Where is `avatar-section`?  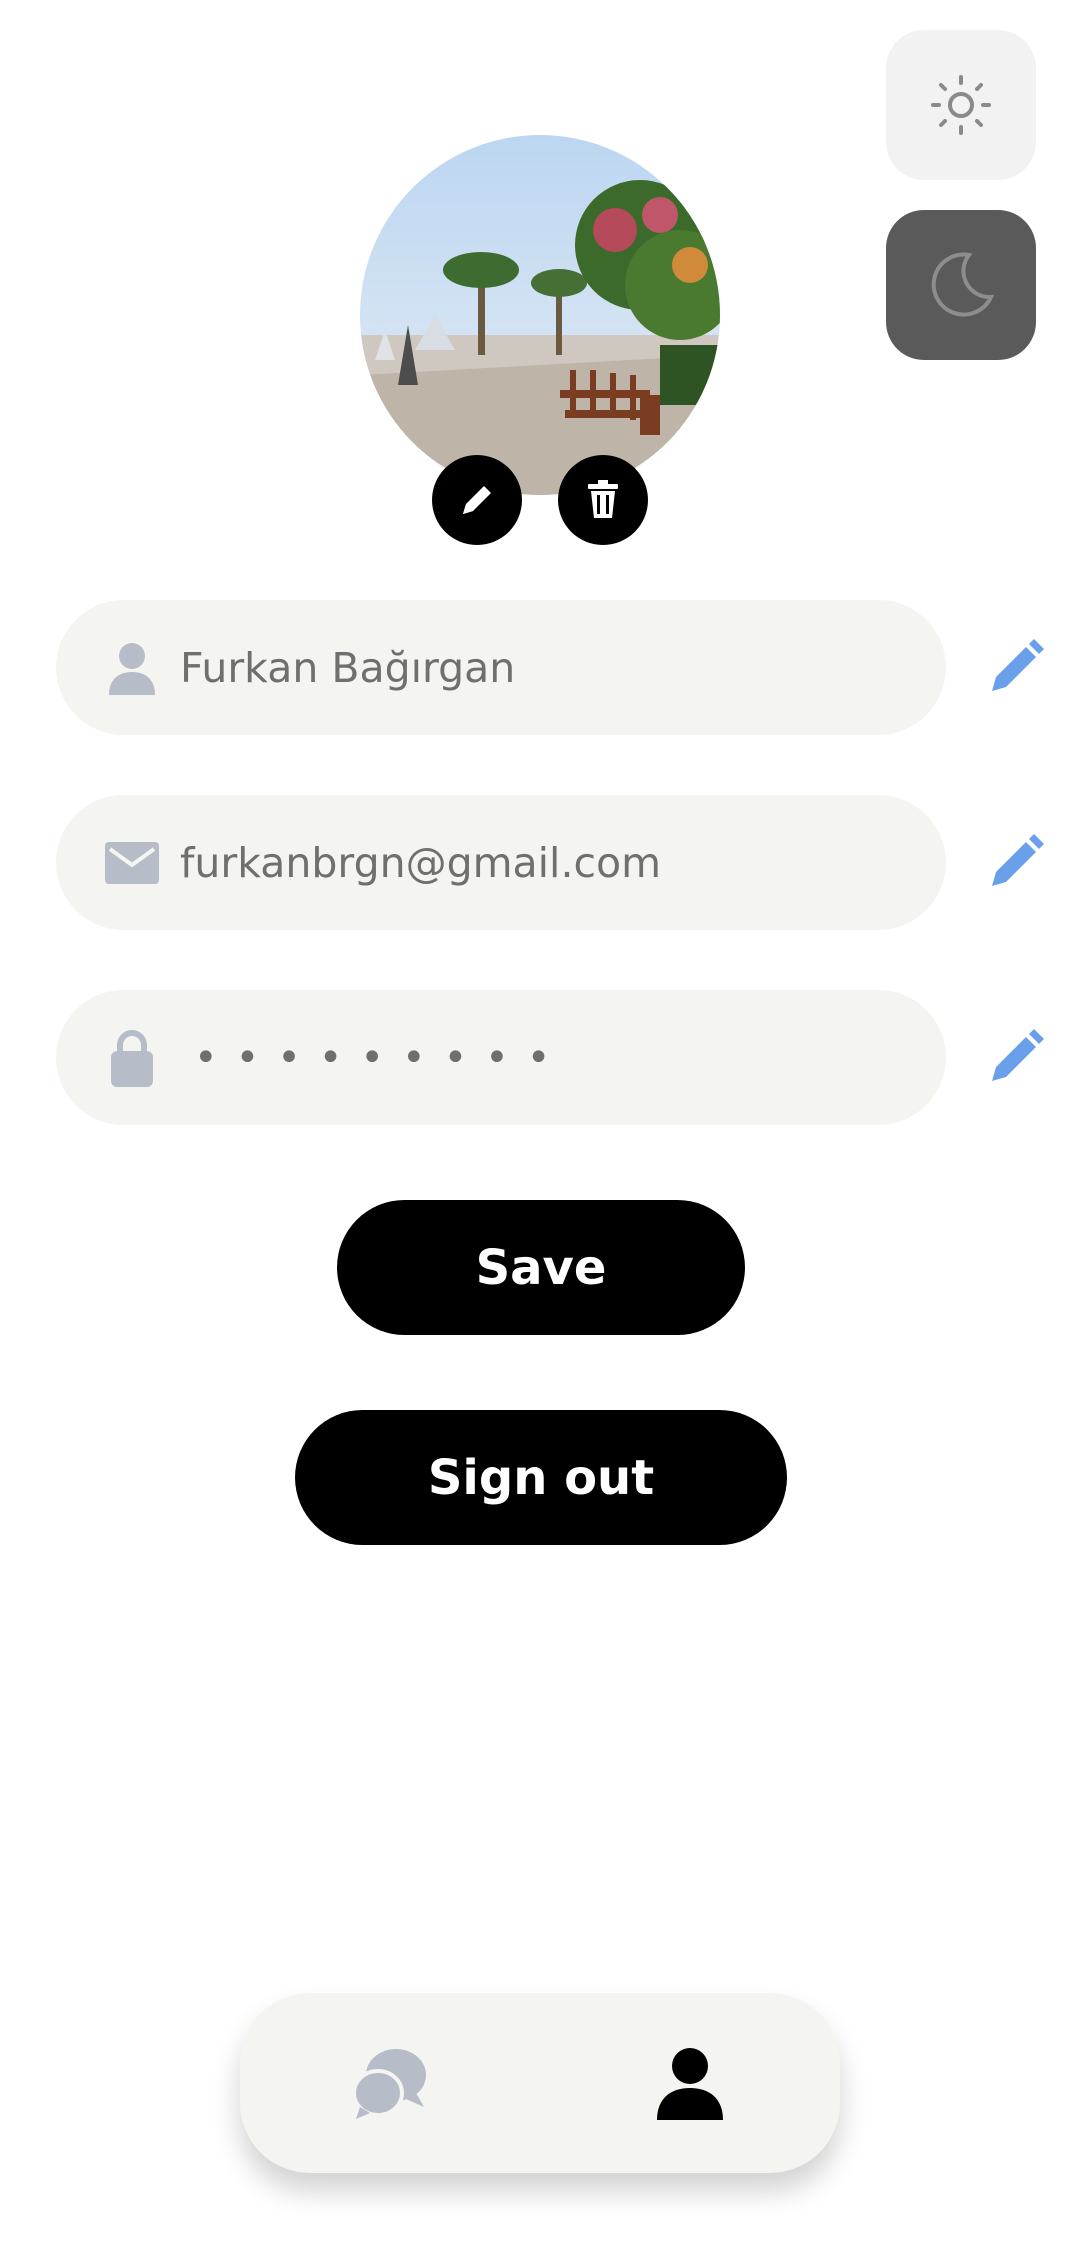
avatar-section is located at coordinates (540, 340).